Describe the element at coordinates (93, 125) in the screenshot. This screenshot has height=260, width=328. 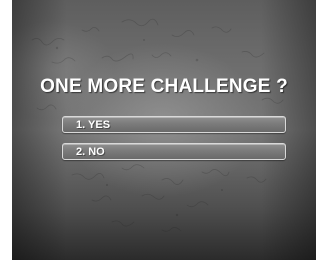
I see `option-yes-label: 1. YES` at that location.